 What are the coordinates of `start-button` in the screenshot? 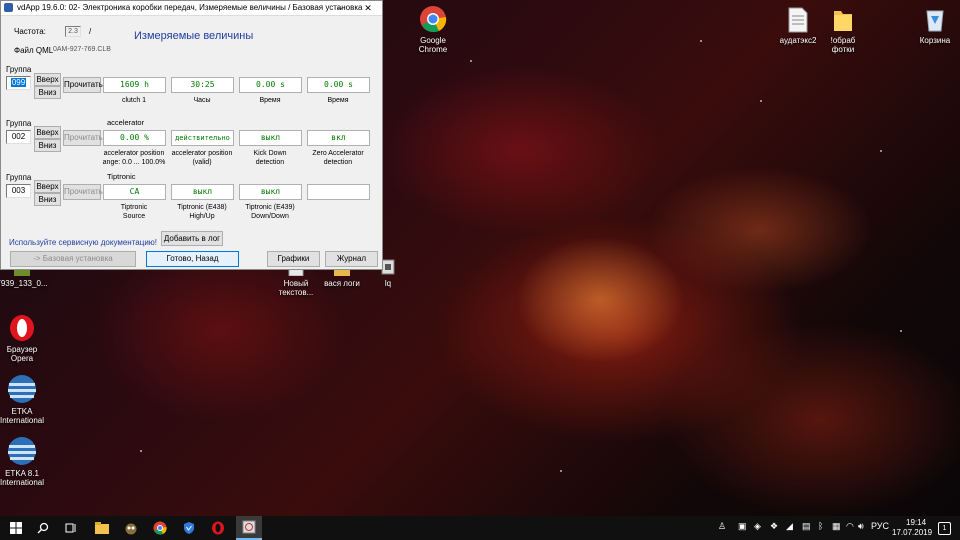 It's located at (16, 528).